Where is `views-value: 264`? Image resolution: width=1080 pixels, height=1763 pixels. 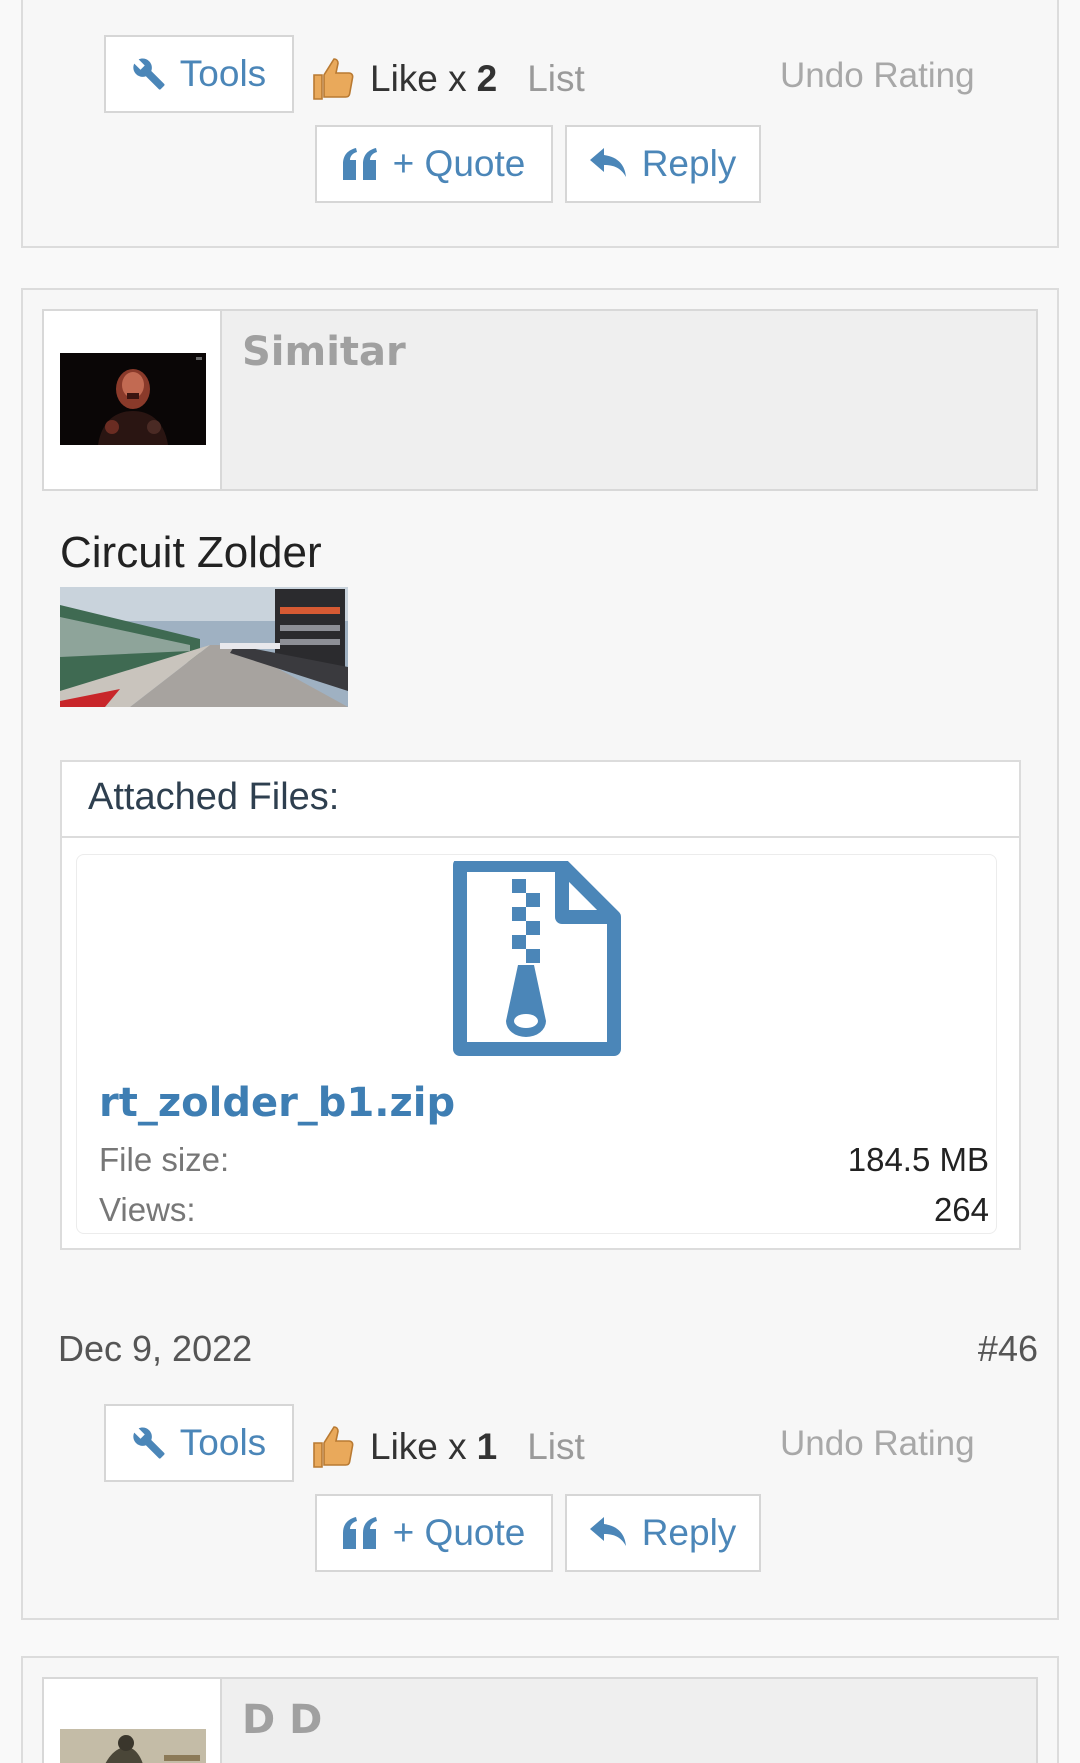
views-value: 264 is located at coordinates (961, 1209).